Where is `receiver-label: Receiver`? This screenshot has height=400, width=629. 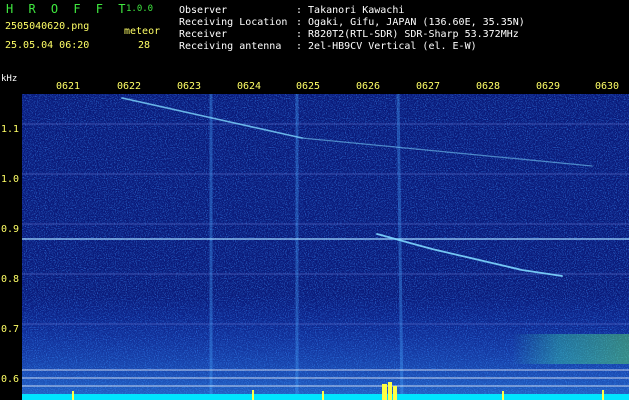
receiver-label: Receiver is located at coordinates (203, 34).